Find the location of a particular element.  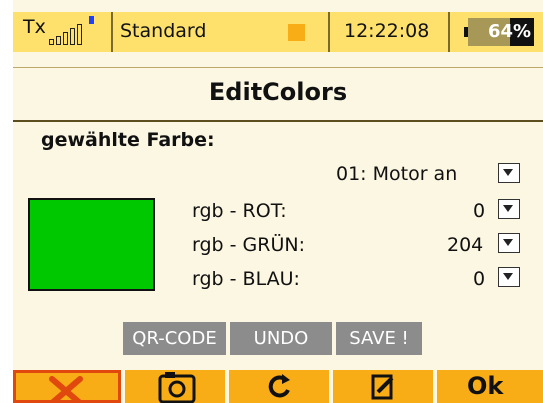

green-label: rgb - GRÜN: is located at coordinates (248, 245).